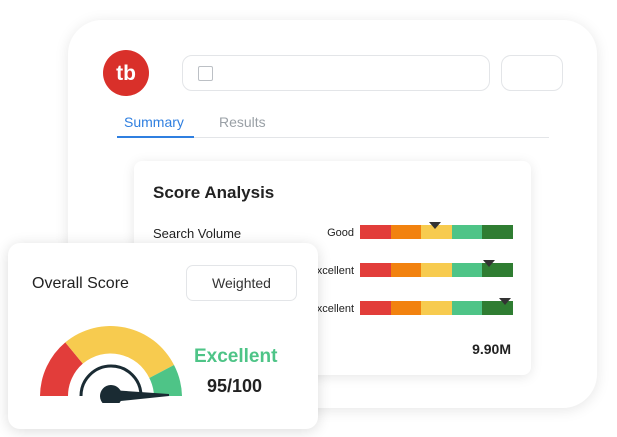  I want to click on brand-logo: tb, so click(126, 73).